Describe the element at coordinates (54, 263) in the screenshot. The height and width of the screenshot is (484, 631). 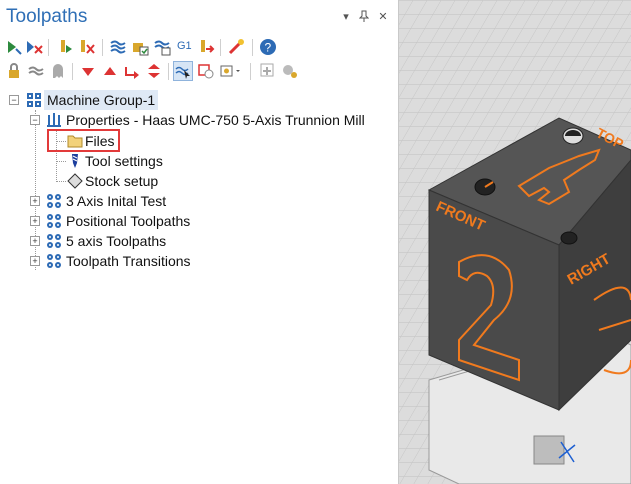
I see `toolpath-group-icon` at that location.